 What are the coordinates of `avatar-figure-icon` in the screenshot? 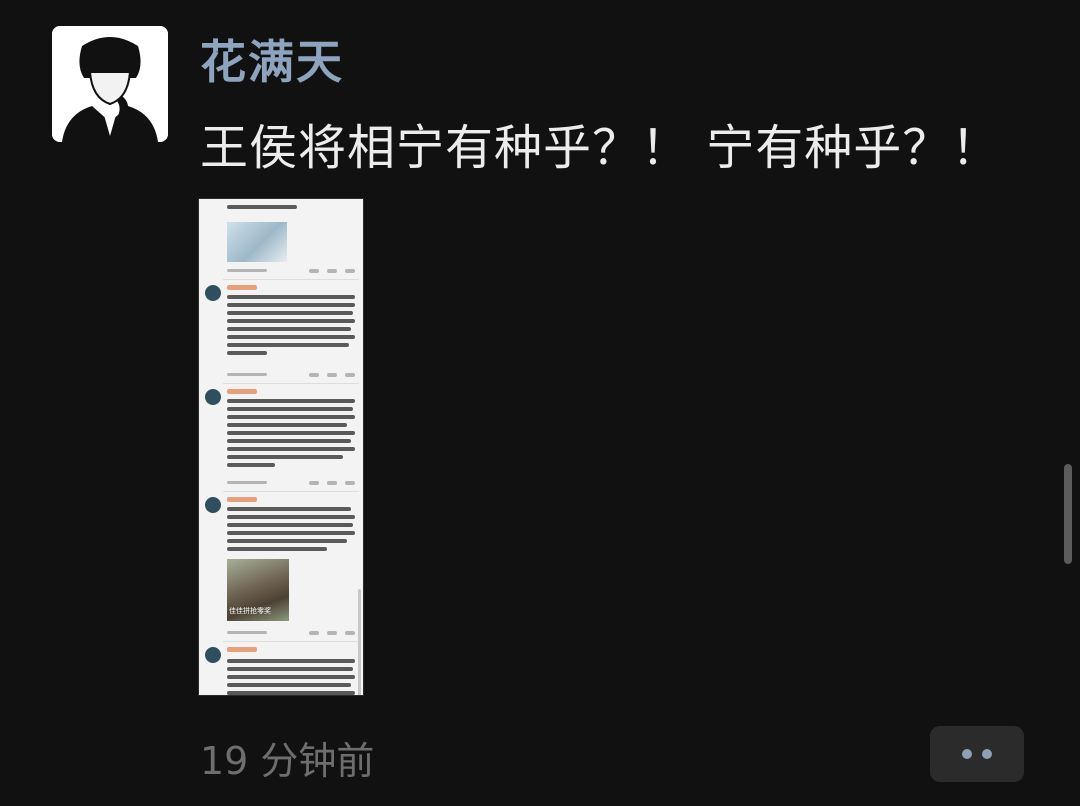 It's located at (110, 84).